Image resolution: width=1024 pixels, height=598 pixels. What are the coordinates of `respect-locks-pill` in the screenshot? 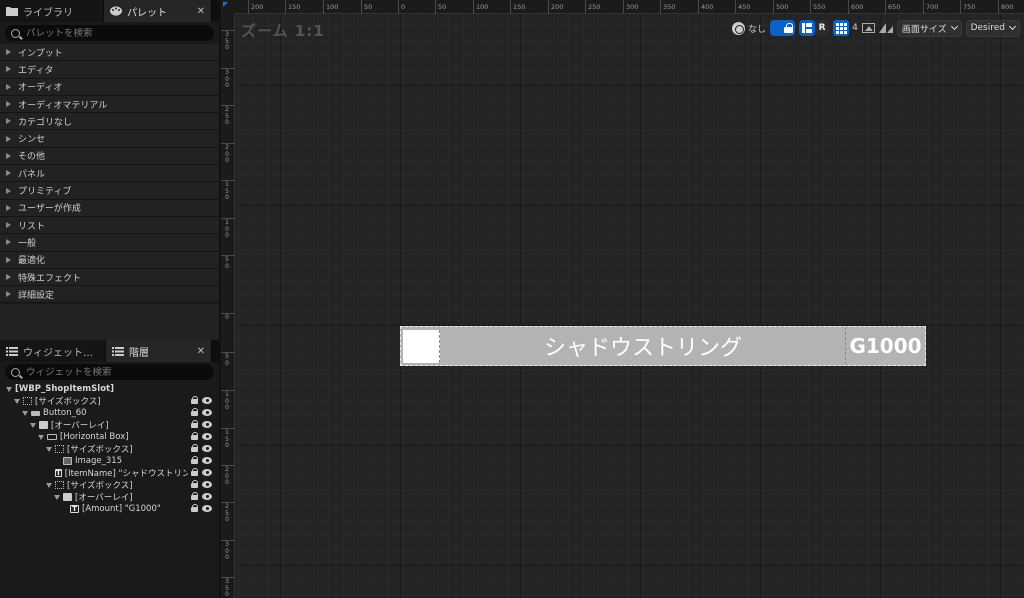 It's located at (783, 28).